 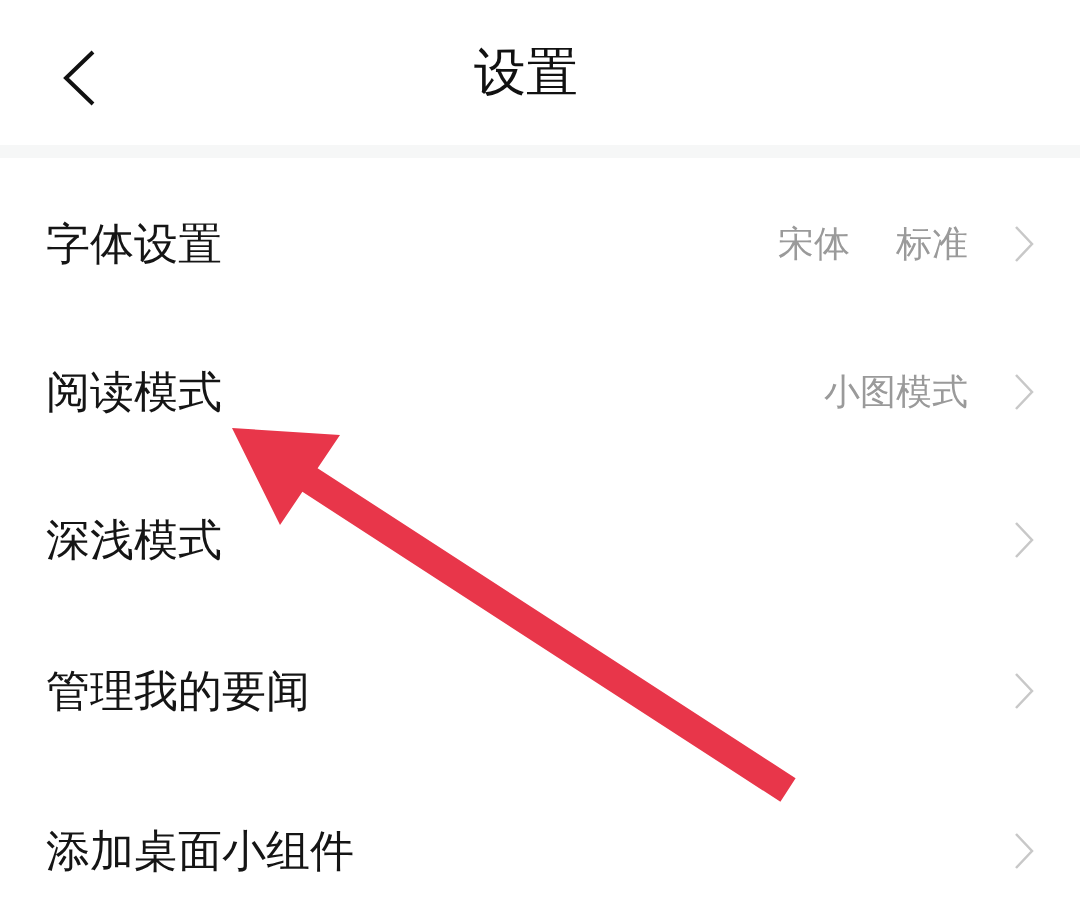 What do you see at coordinates (814, 244) in the screenshot?
I see `setting-value: 宋体` at bounding box center [814, 244].